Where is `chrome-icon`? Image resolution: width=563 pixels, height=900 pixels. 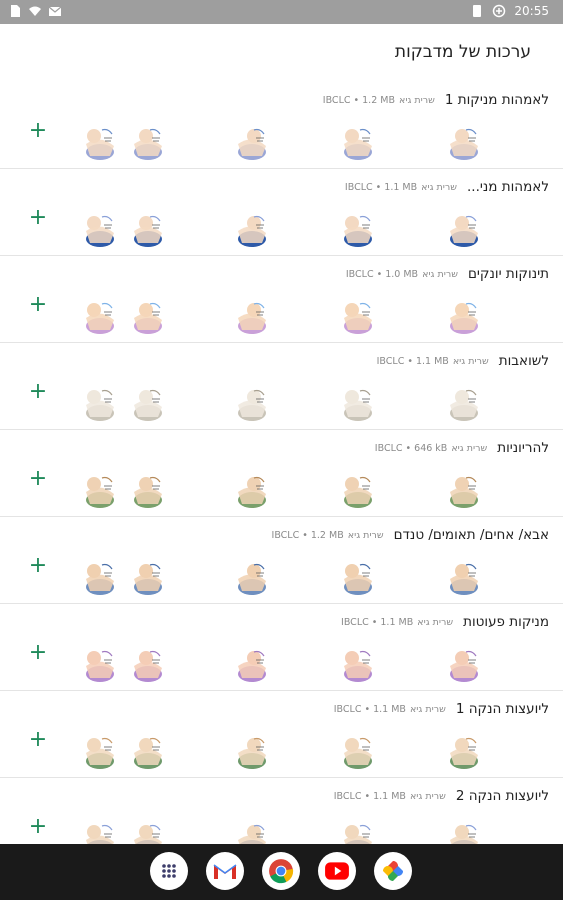 chrome-icon is located at coordinates (281, 871).